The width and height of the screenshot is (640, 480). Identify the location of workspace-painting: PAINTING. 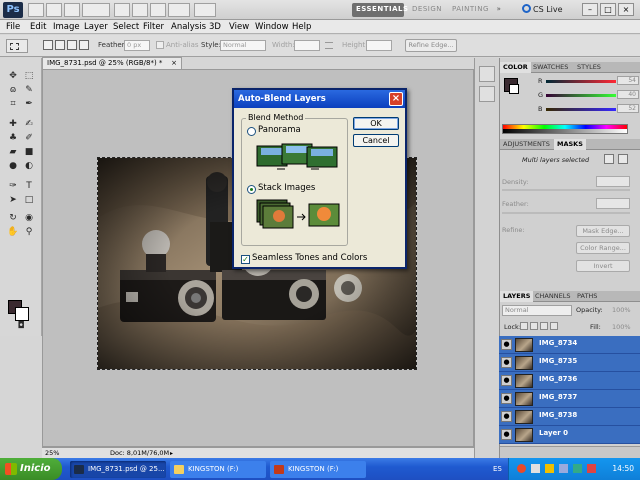
(469, 10).